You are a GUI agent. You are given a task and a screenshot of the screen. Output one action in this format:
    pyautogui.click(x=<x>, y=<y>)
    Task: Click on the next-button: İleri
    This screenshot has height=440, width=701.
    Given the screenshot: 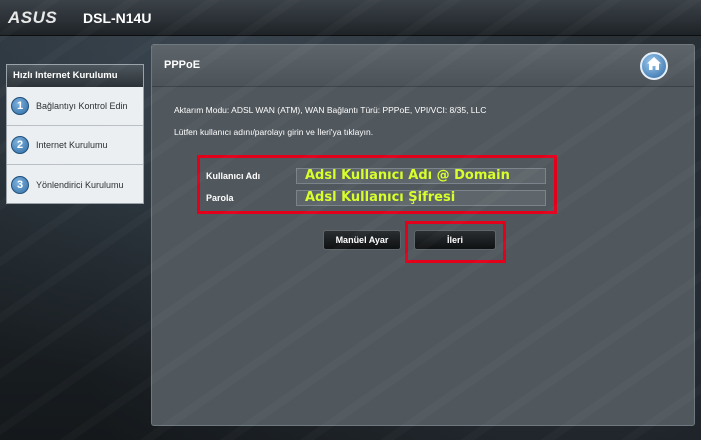 What is the action you would take?
    pyautogui.click(x=455, y=240)
    